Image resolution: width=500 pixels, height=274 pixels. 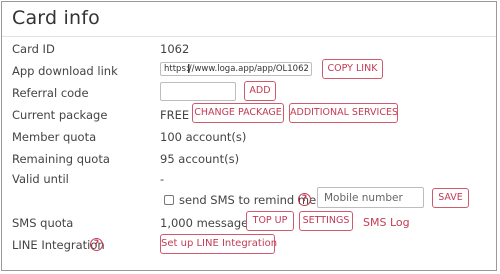 I want to click on line-integration-help-icon: ?, so click(x=96, y=244).